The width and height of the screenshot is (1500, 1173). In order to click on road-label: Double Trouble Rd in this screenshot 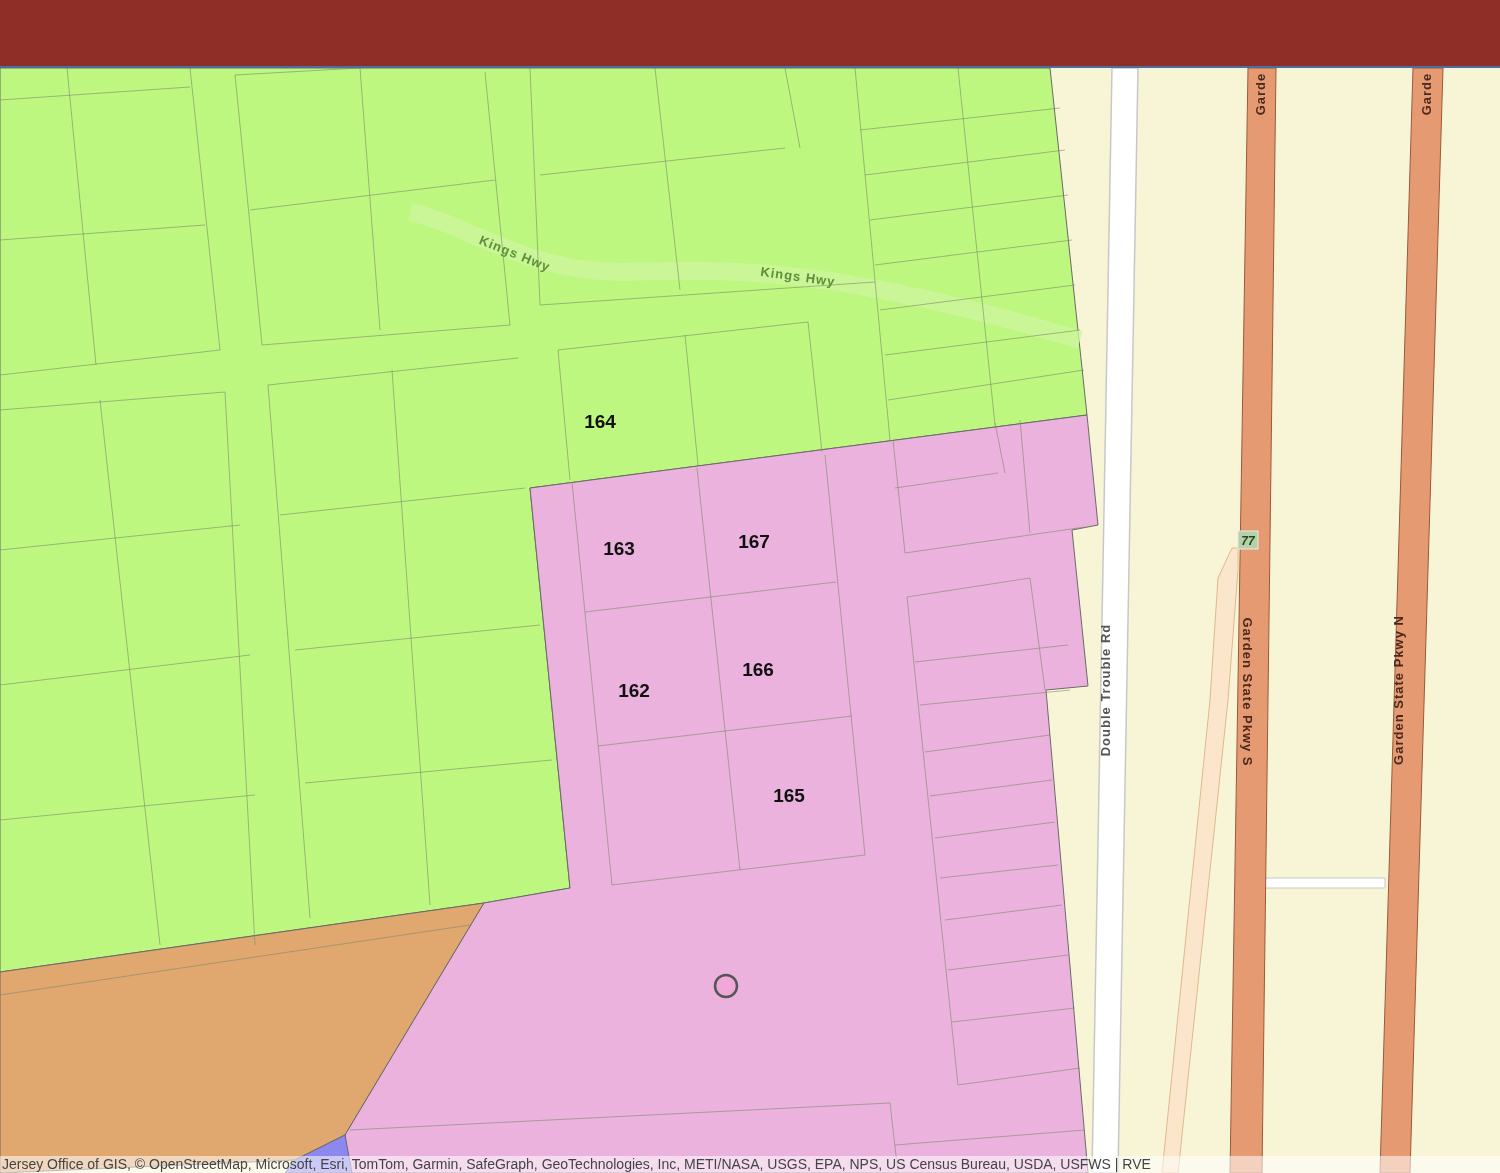, I will do `click(1105, 690)`.